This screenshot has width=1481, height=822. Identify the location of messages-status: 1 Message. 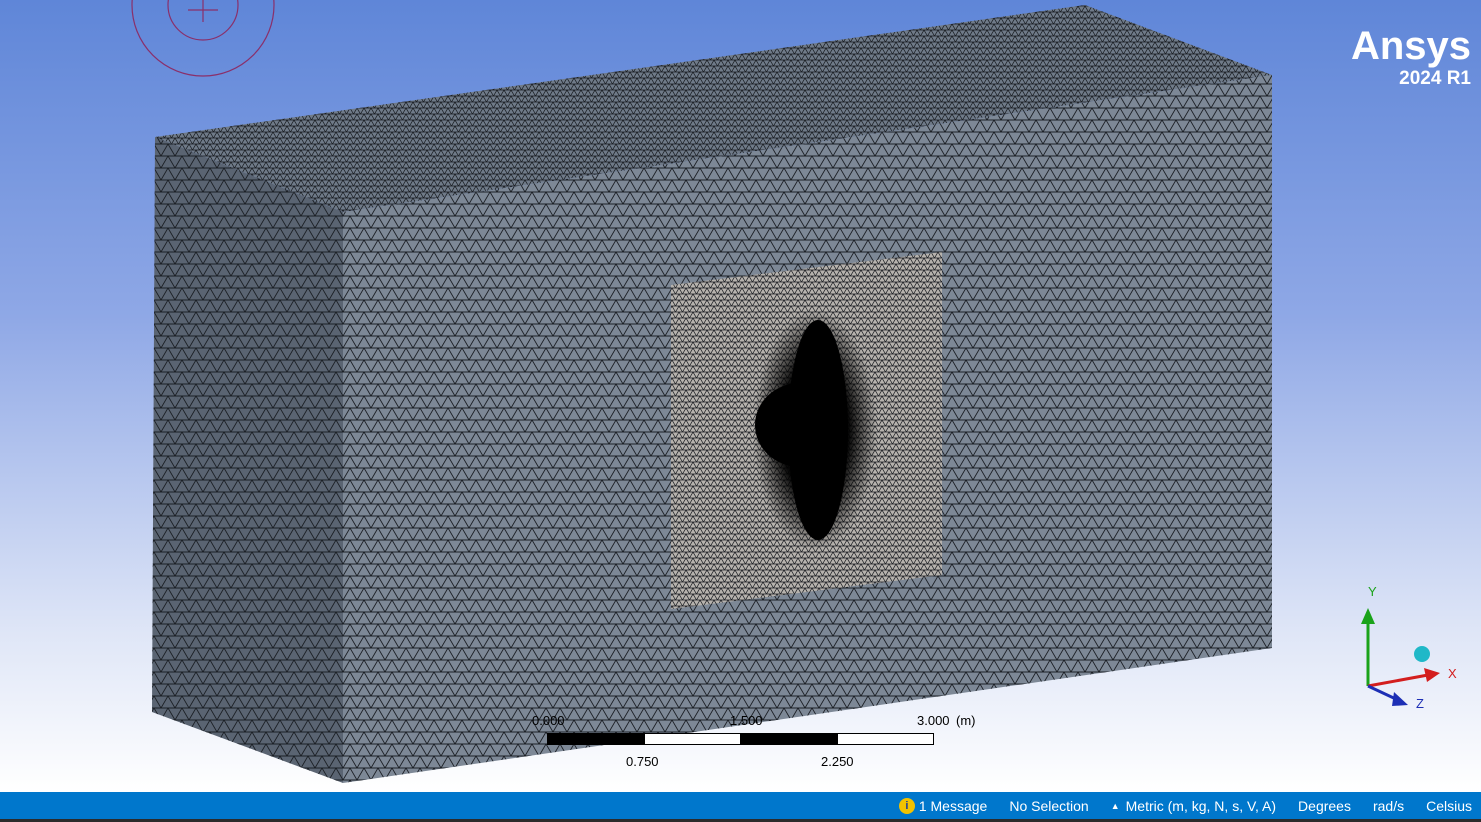
(943, 805).